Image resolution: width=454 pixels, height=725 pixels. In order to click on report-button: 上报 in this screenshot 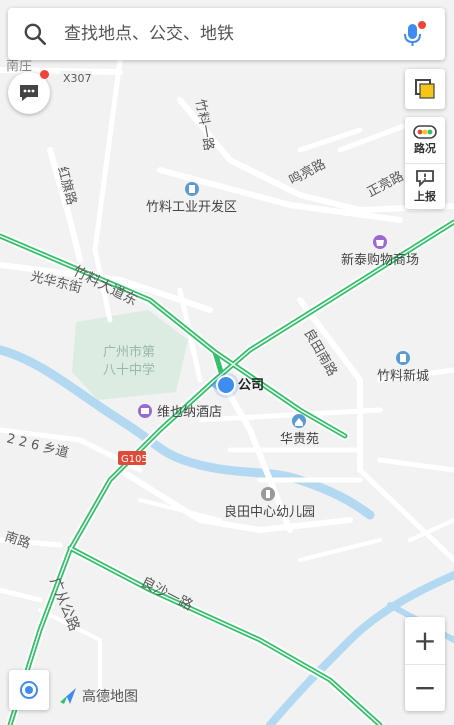, I will do `click(425, 186)`.